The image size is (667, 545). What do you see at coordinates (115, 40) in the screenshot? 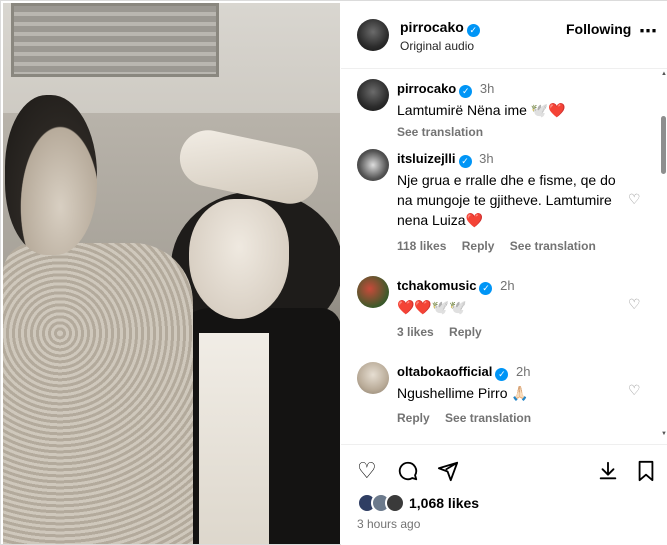
I see `photo-window-shutter` at bounding box center [115, 40].